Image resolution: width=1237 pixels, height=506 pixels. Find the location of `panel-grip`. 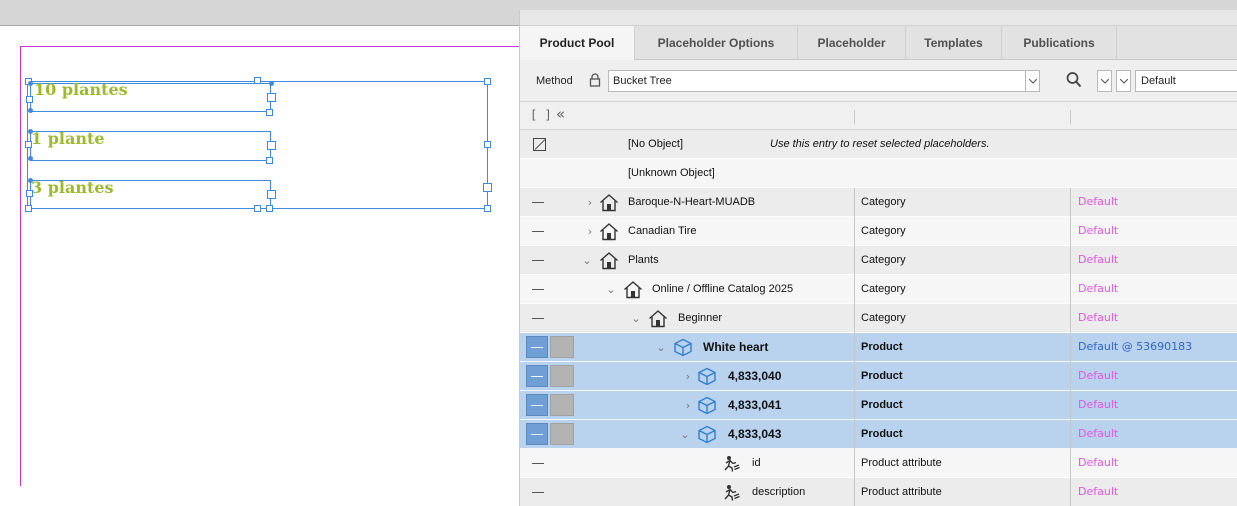

panel-grip is located at coordinates (878, 18).